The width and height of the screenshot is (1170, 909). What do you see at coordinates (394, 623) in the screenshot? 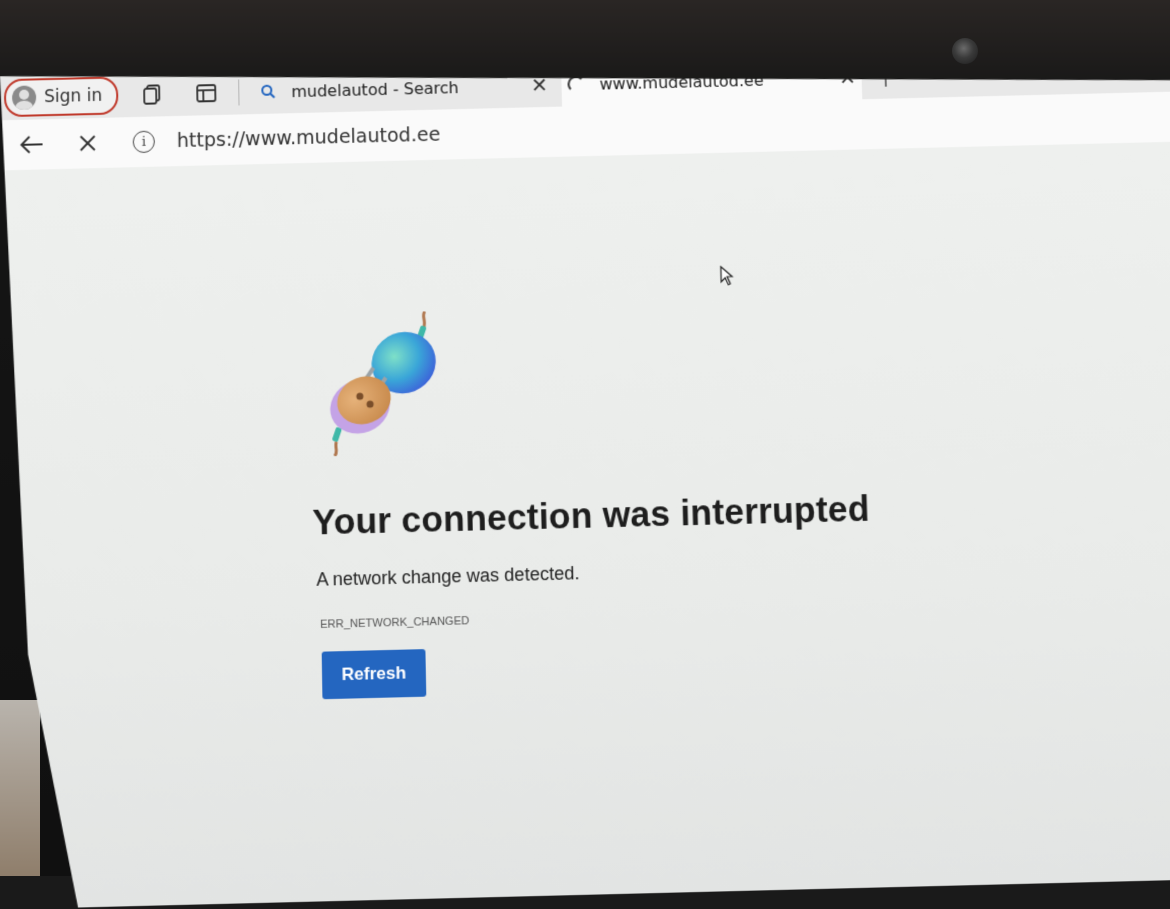
I see `error-code: ERR_NETWORK_CHANGED` at bounding box center [394, 623].